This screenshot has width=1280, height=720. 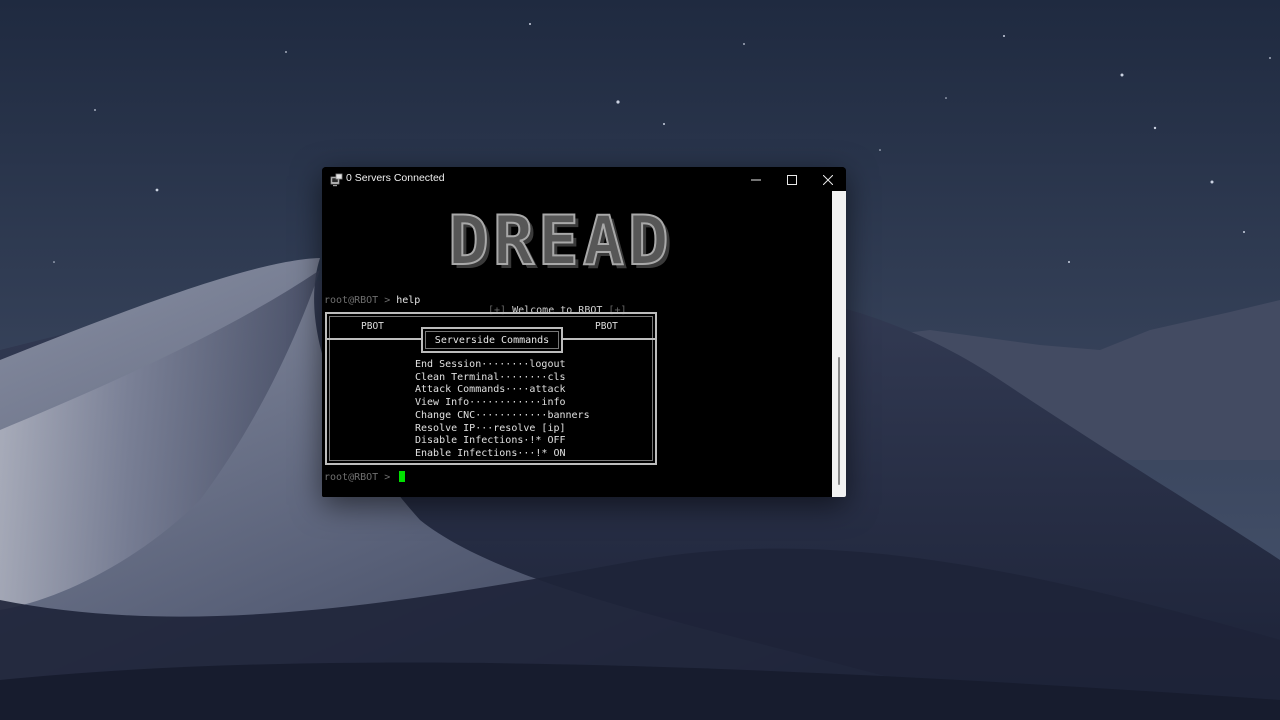 What do you see at coordinates (337, 179) in the screenshot?
I see `terminal-network-icon` at bounding box center [337, 179].